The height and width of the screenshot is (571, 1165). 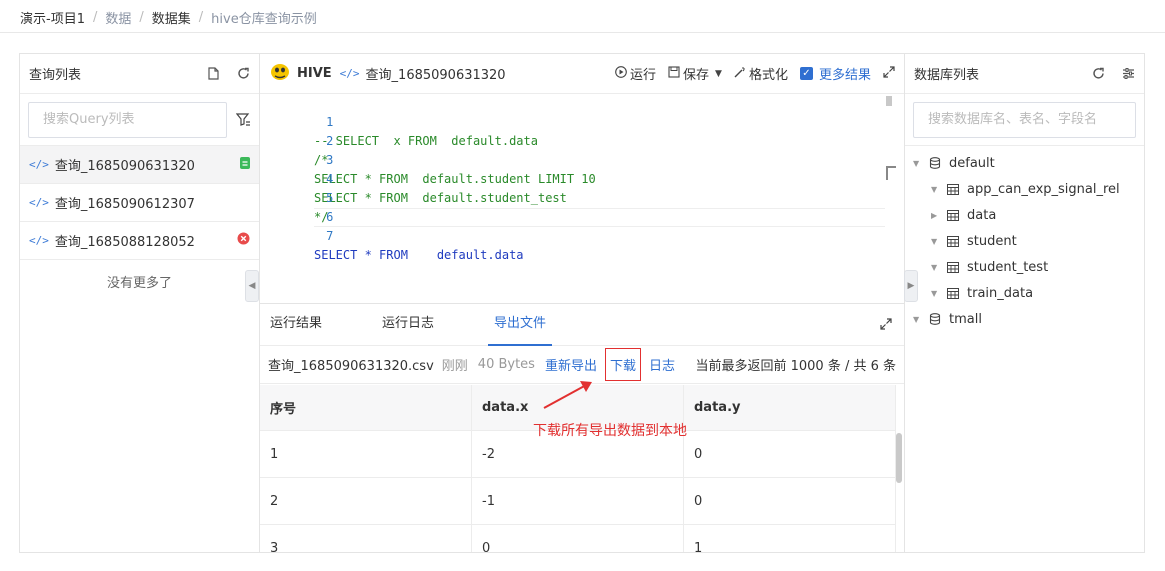 What do you see at coordinates (419, 255) in the screenshot?
I see `line-text: SELECT * FROM default.data` at bounding box center [419, 255].